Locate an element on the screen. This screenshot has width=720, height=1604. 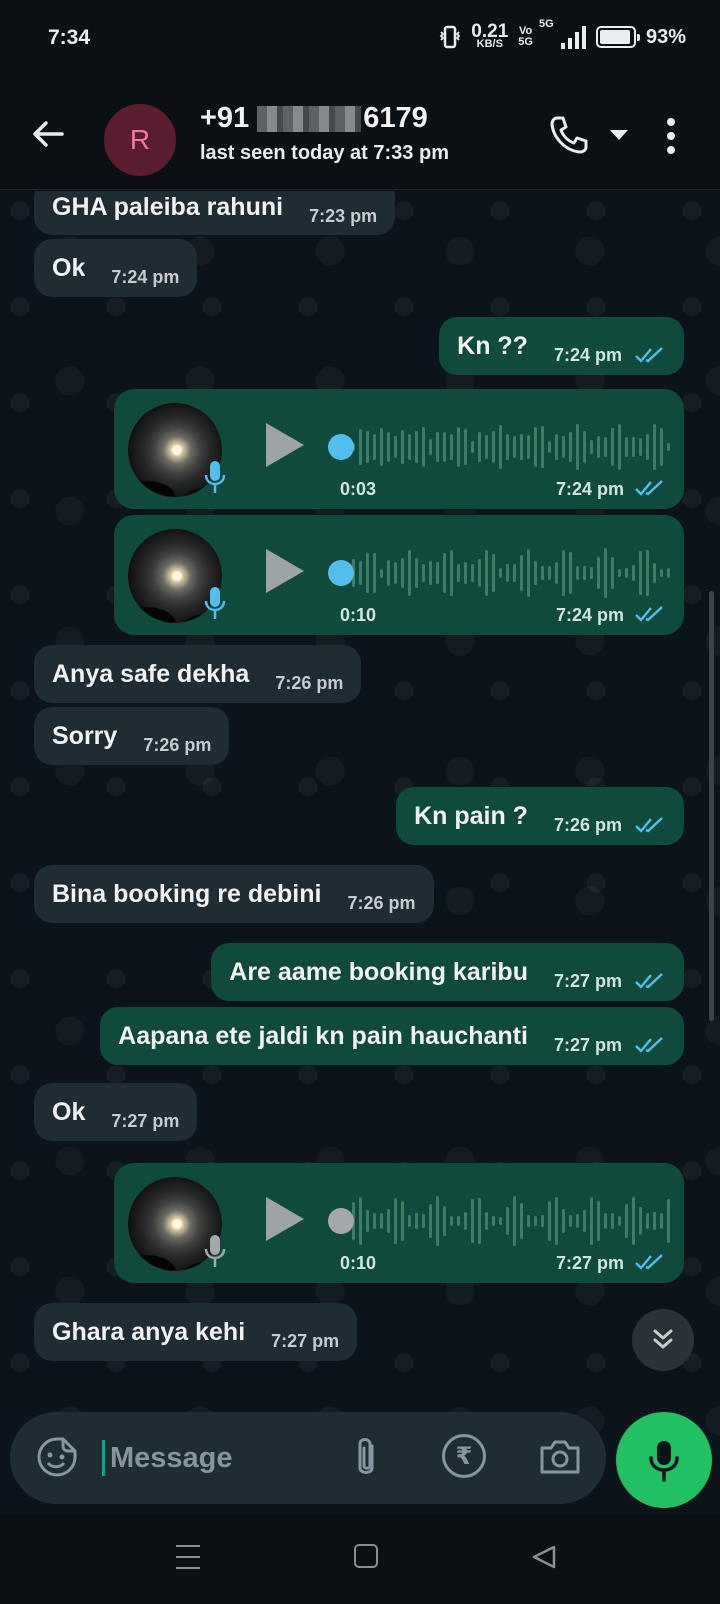
mic-icon is located at coordinates (664, 1461).